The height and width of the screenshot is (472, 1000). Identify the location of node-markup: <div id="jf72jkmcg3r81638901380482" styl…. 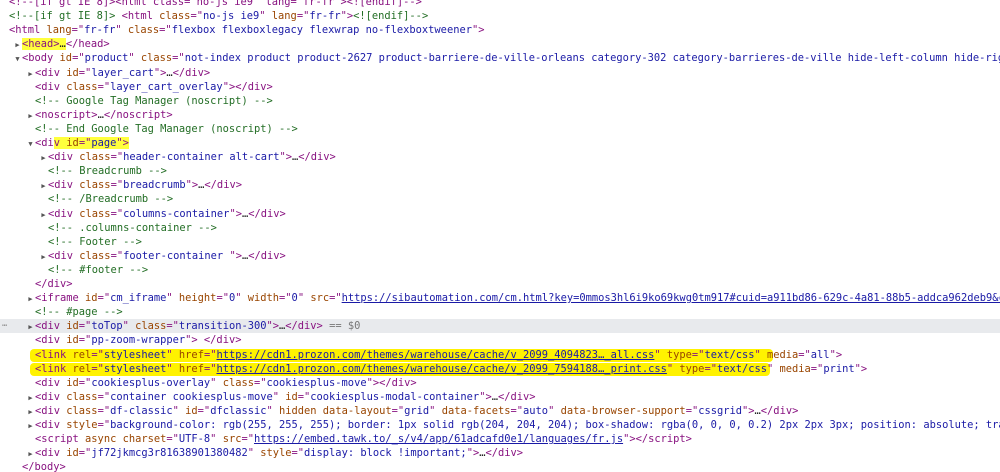
(279, 453).